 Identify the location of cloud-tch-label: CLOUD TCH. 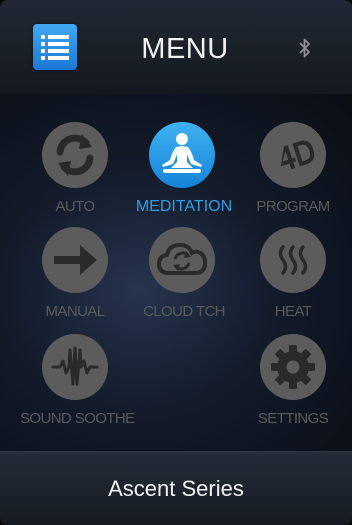
(184, 311).